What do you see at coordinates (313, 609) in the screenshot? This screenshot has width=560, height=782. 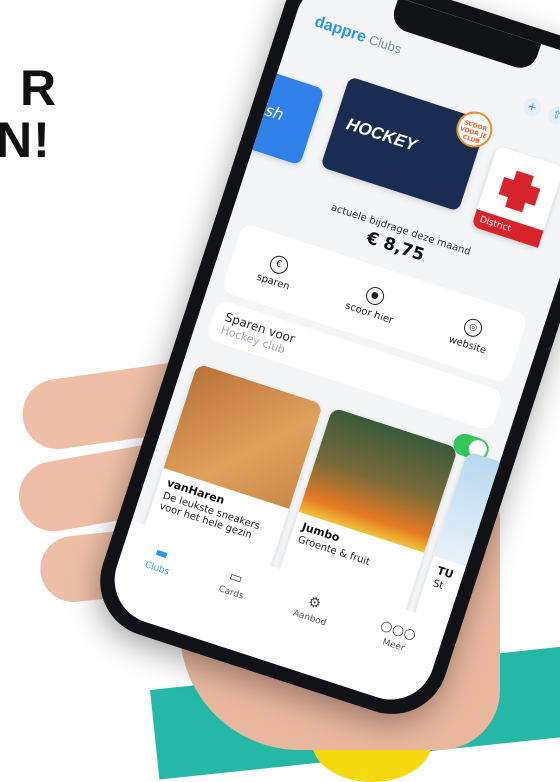 I see `tab-aanbod: ⚙ Aanbod` at bounding box center [313, 609].